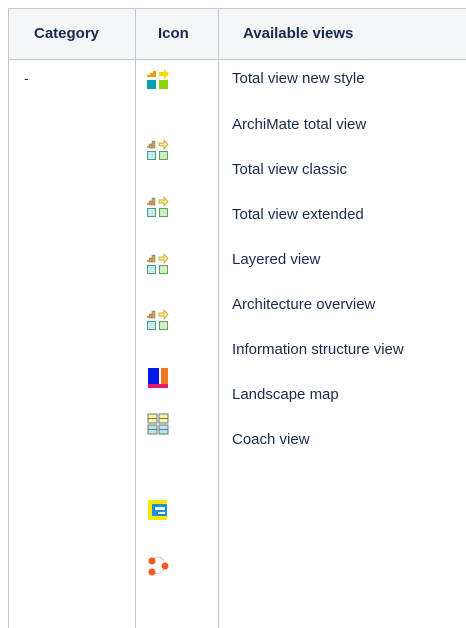 This screenshot has width=466, height=628. Describe the element at coordinates (8, 318) in the screenshot. I see `table-border-left` at that location.